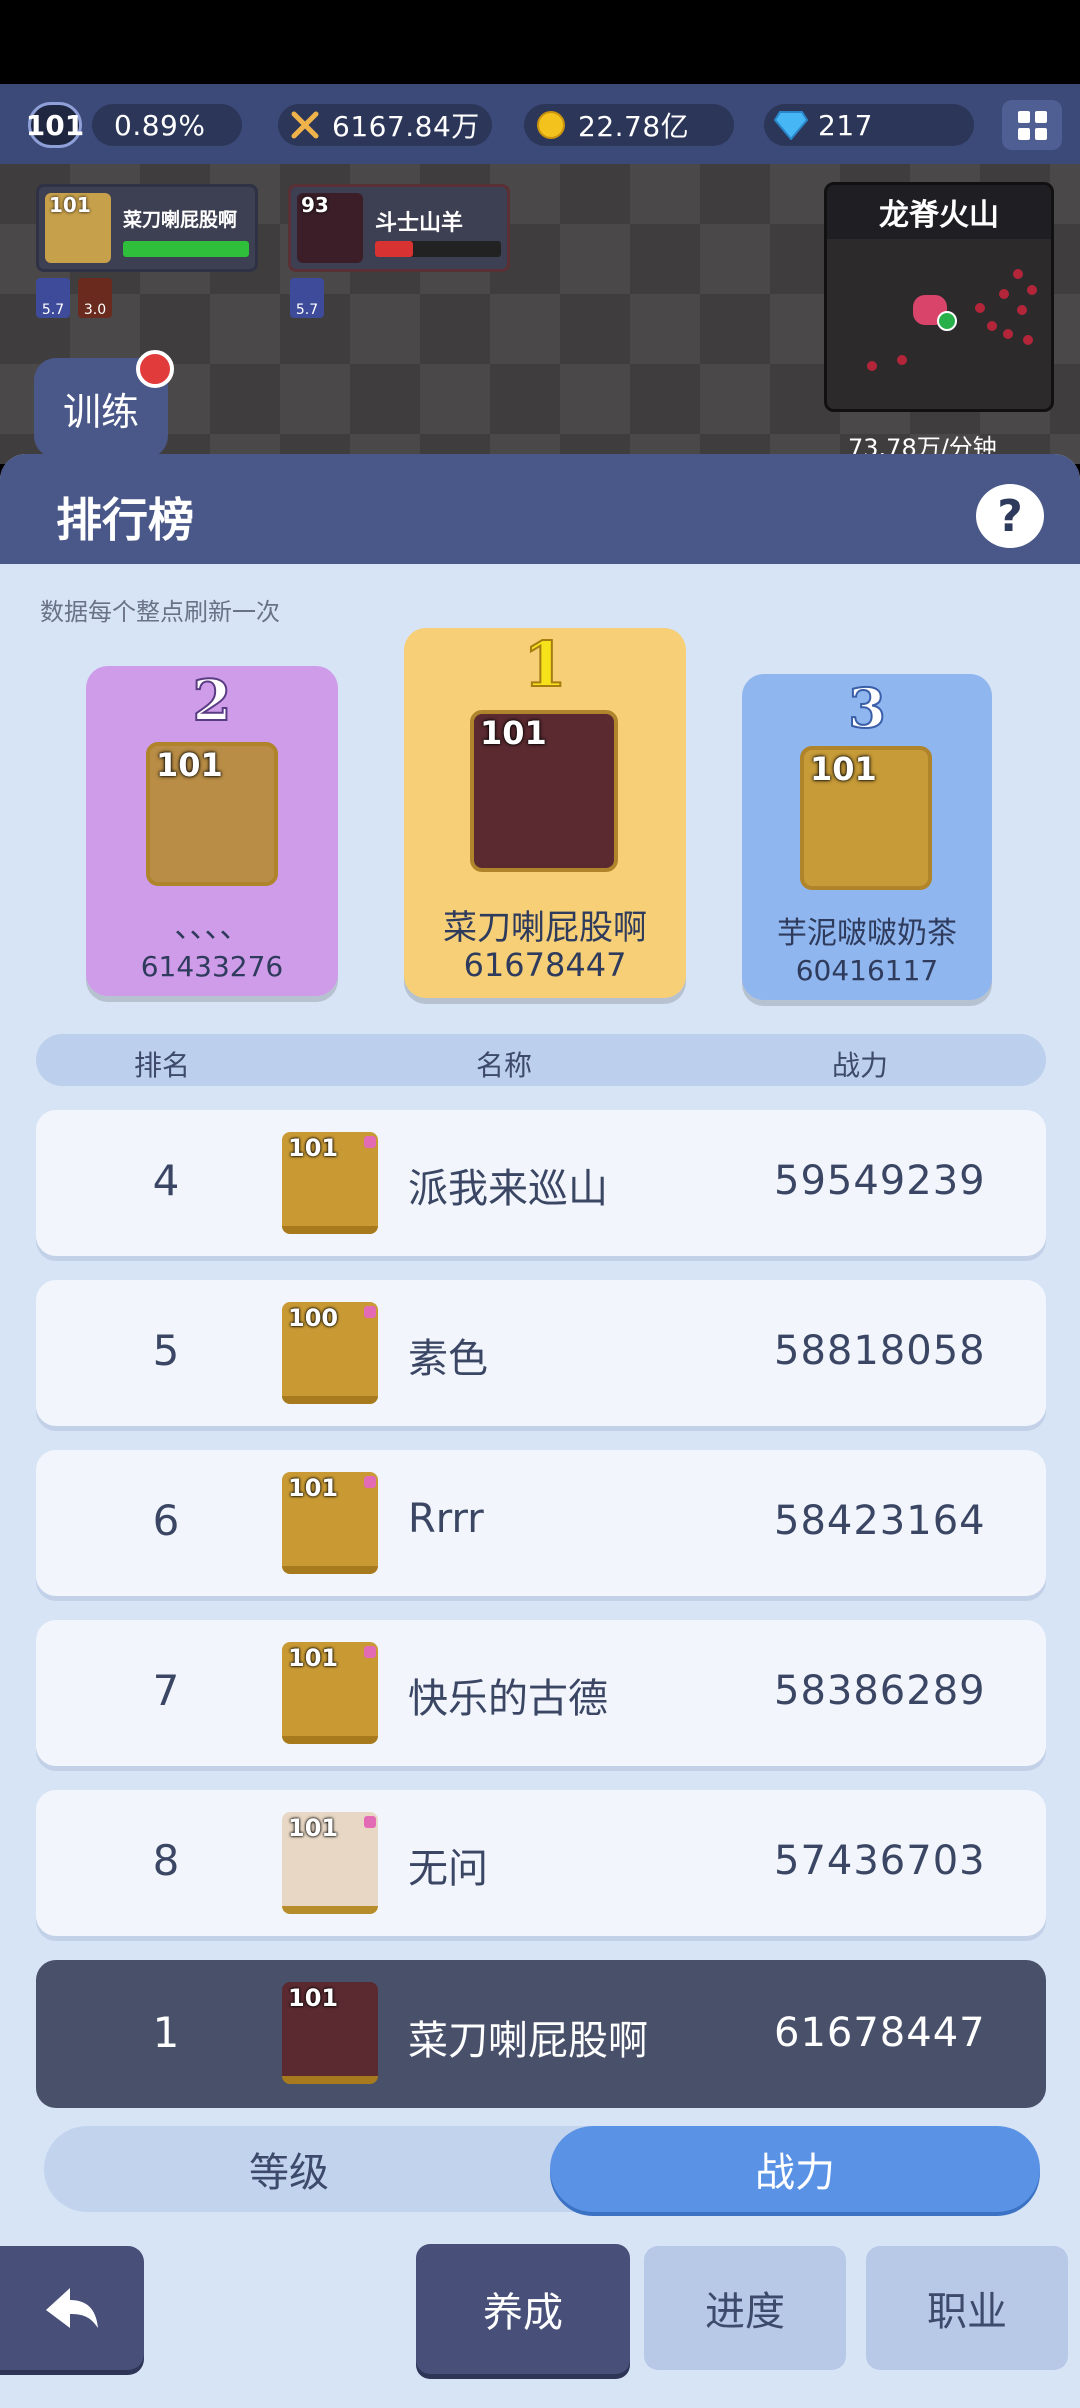  I want to click on row-rank: 8, so click(166, 1860).